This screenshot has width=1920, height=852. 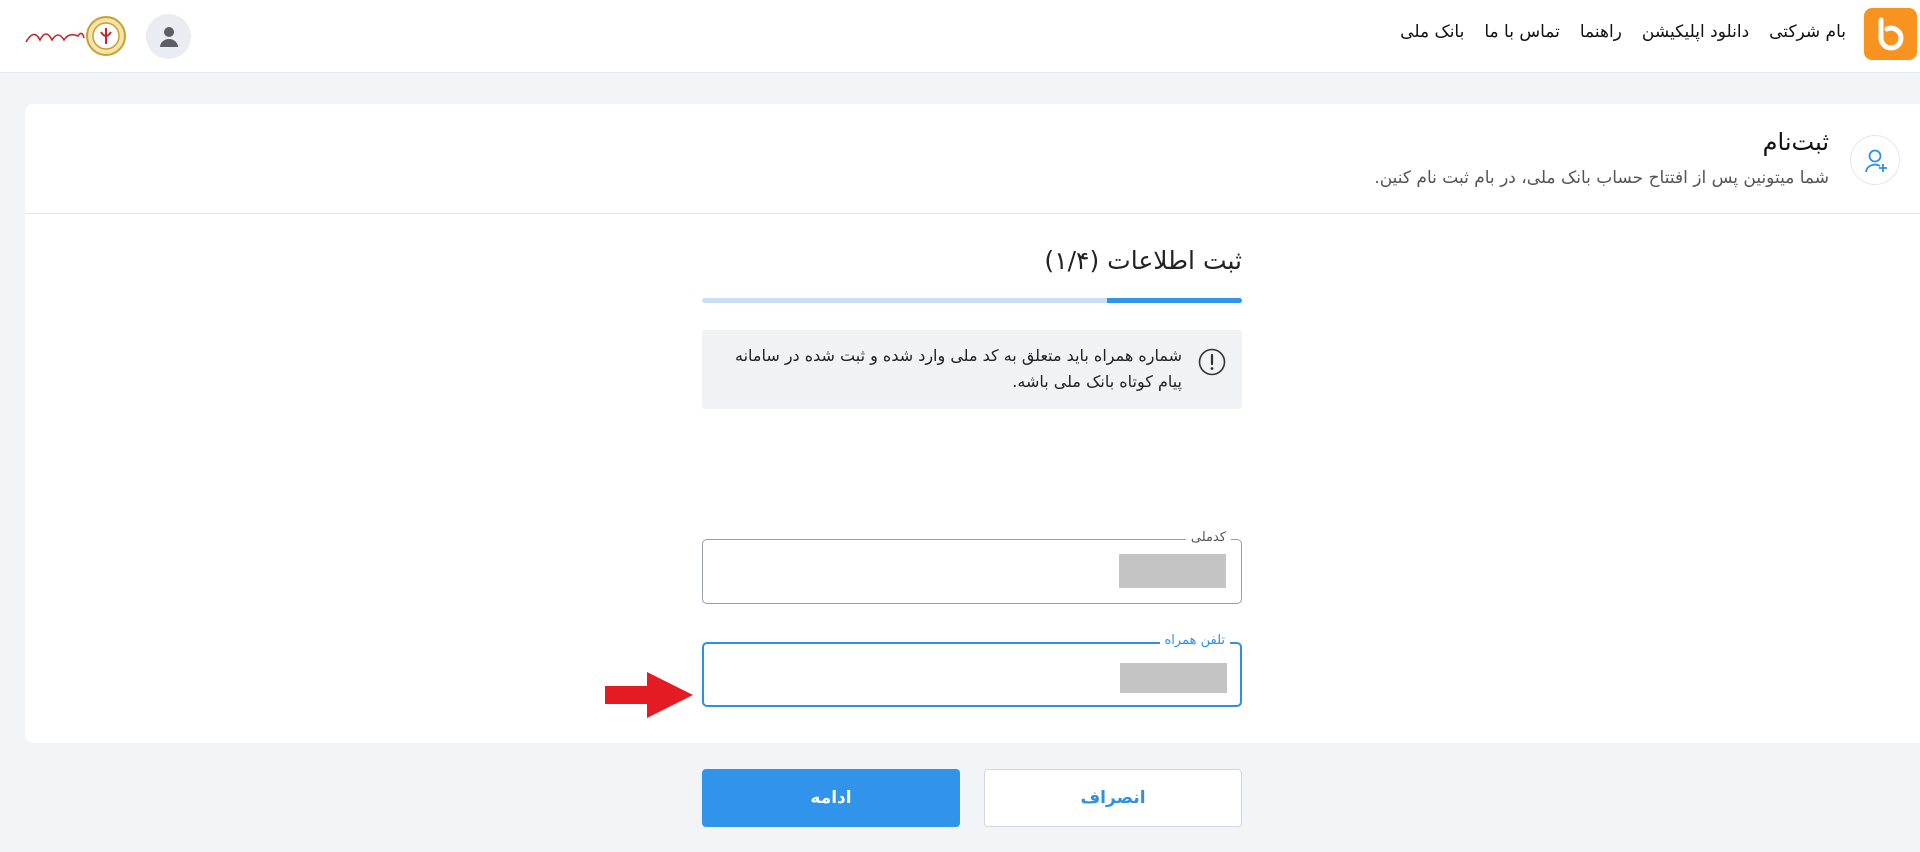 I want to click on step-title: ثبت اطلاعات (۱/۴), so click(x=1143, y=260).